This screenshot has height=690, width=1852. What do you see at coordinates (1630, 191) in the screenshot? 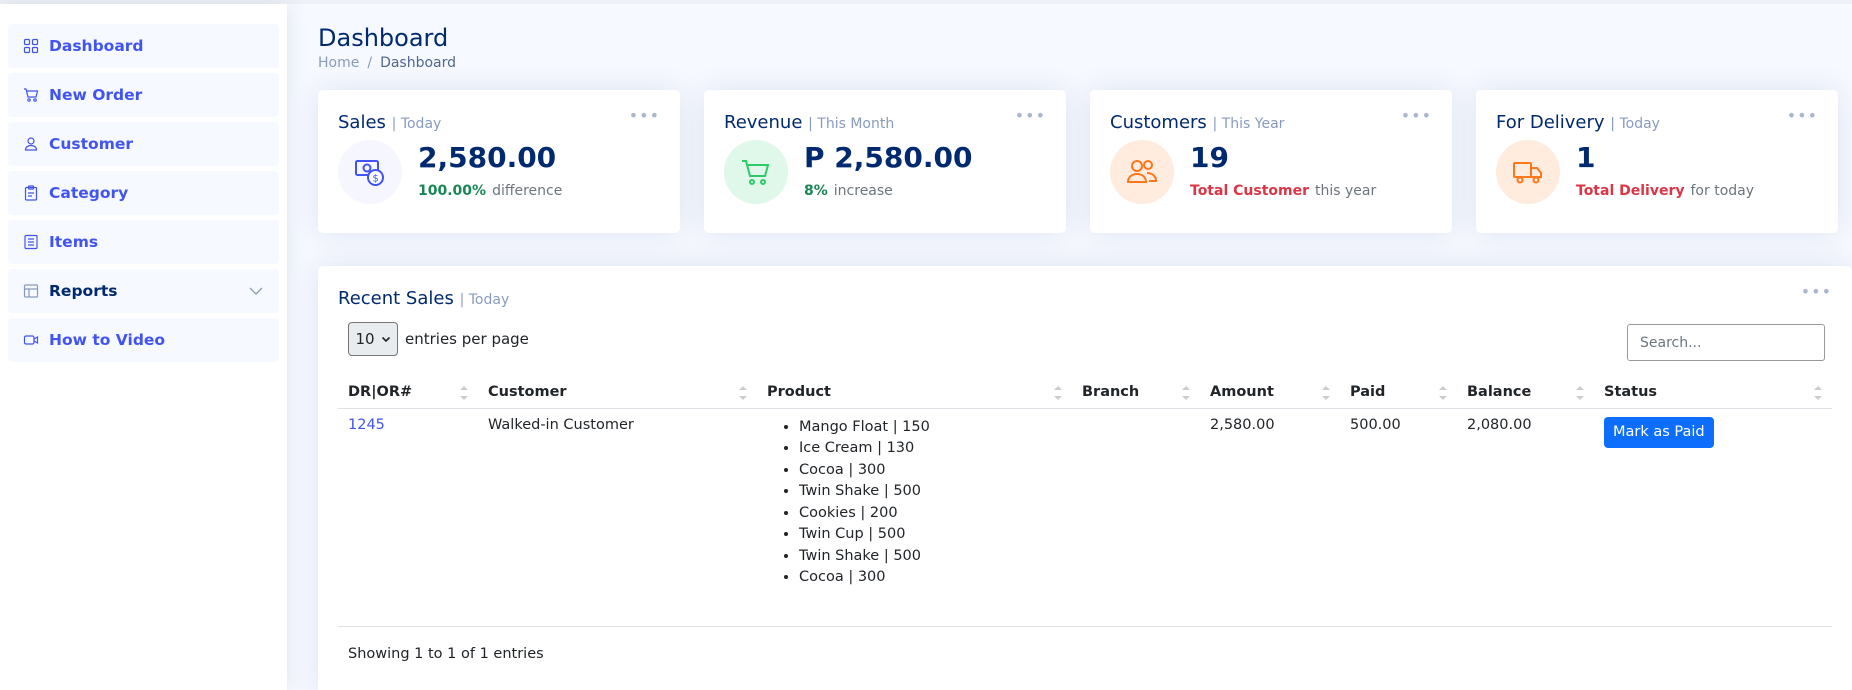
I see `delivery-highlight: Total Delivery` at bounding box center [1630, 191].